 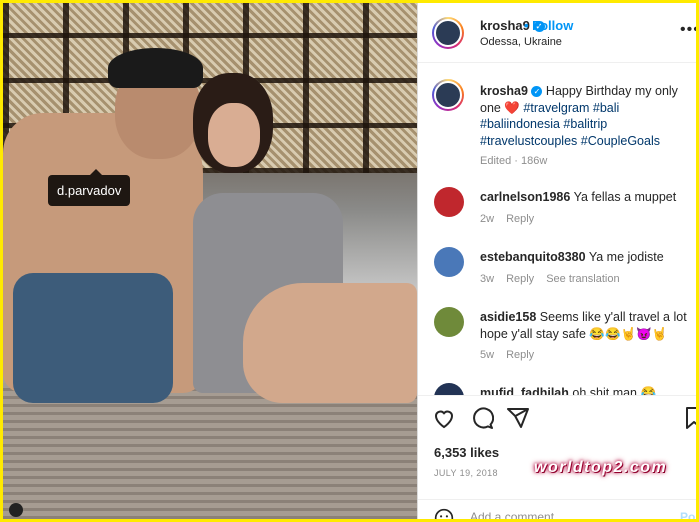 I want to click on photo-woman-legs, so click(x=330, y=343).